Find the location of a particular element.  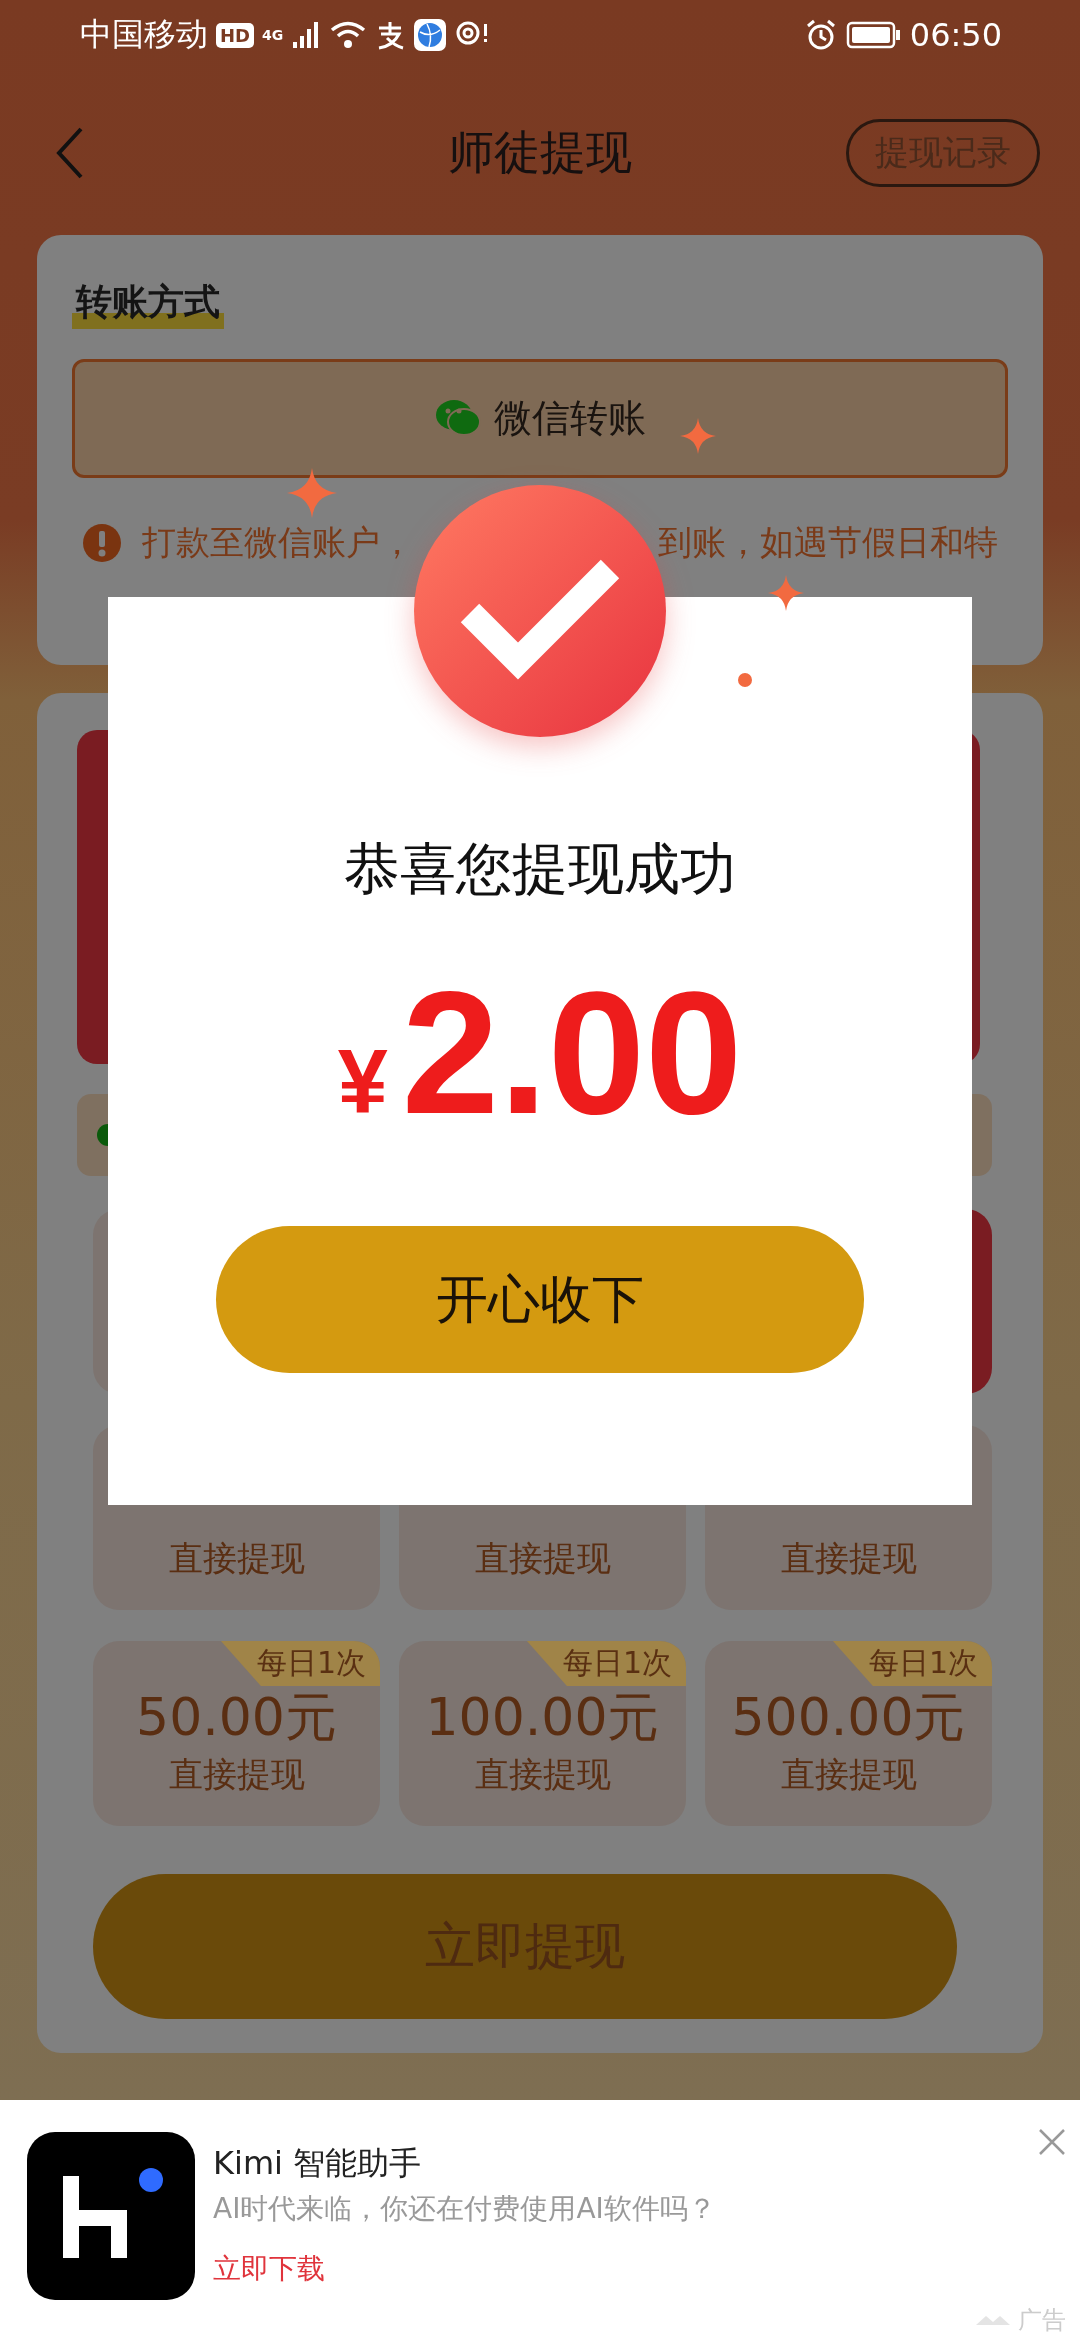

hd-badge: HD is located at coordinates (235, 35).